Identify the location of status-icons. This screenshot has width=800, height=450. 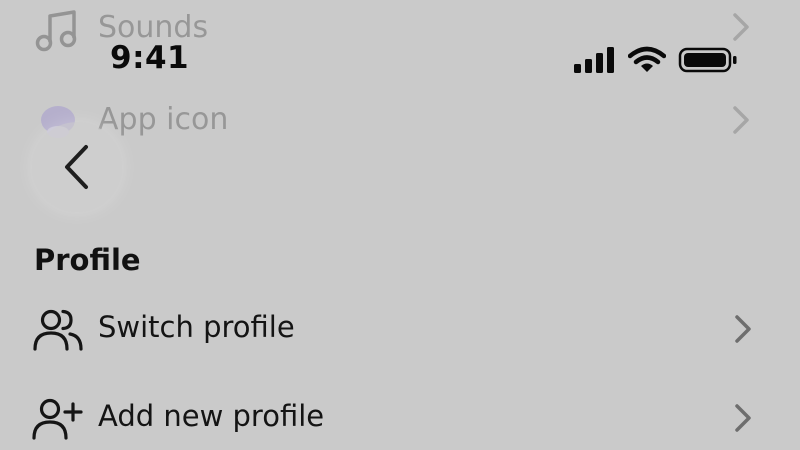
(659, 60).